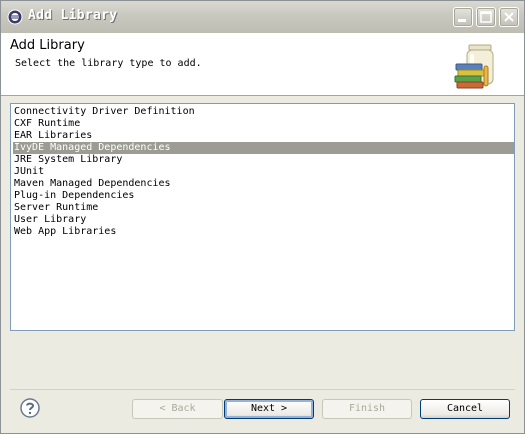 The height and width of the screenshot is (434, 525). What do you see at coordinates (263, 136) in the screenshot?
I see `list-item: EAR Libraries` at bounding box center [263, 136].